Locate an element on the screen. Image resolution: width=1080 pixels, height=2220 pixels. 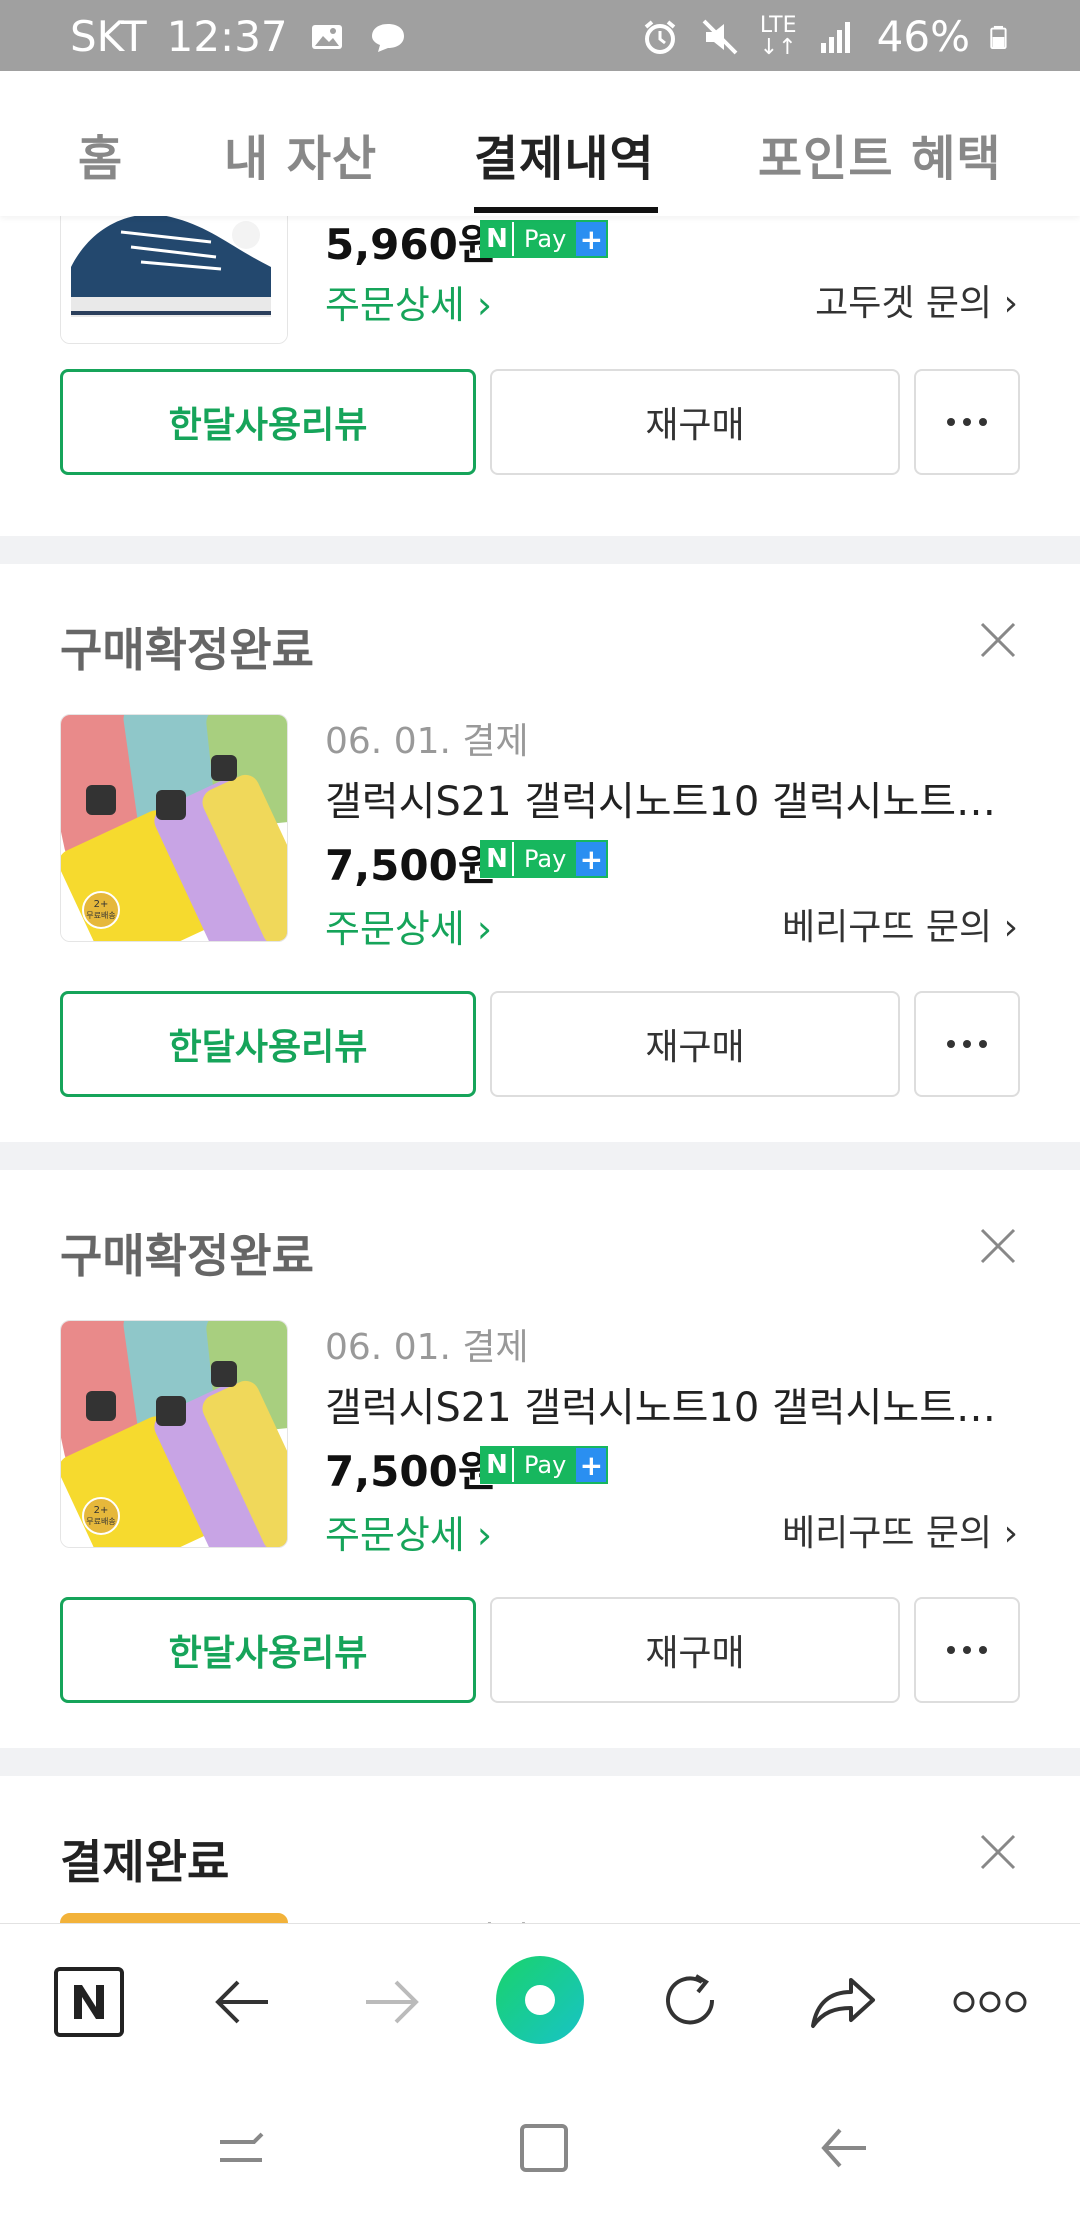
naver-home-icon is located at coordinates (89, 2002).